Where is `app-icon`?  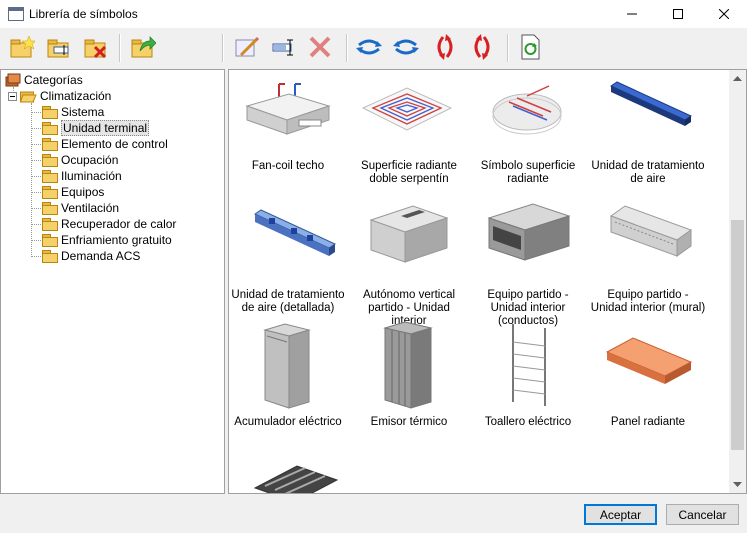
app-icon is located at coordinates (16, 14).